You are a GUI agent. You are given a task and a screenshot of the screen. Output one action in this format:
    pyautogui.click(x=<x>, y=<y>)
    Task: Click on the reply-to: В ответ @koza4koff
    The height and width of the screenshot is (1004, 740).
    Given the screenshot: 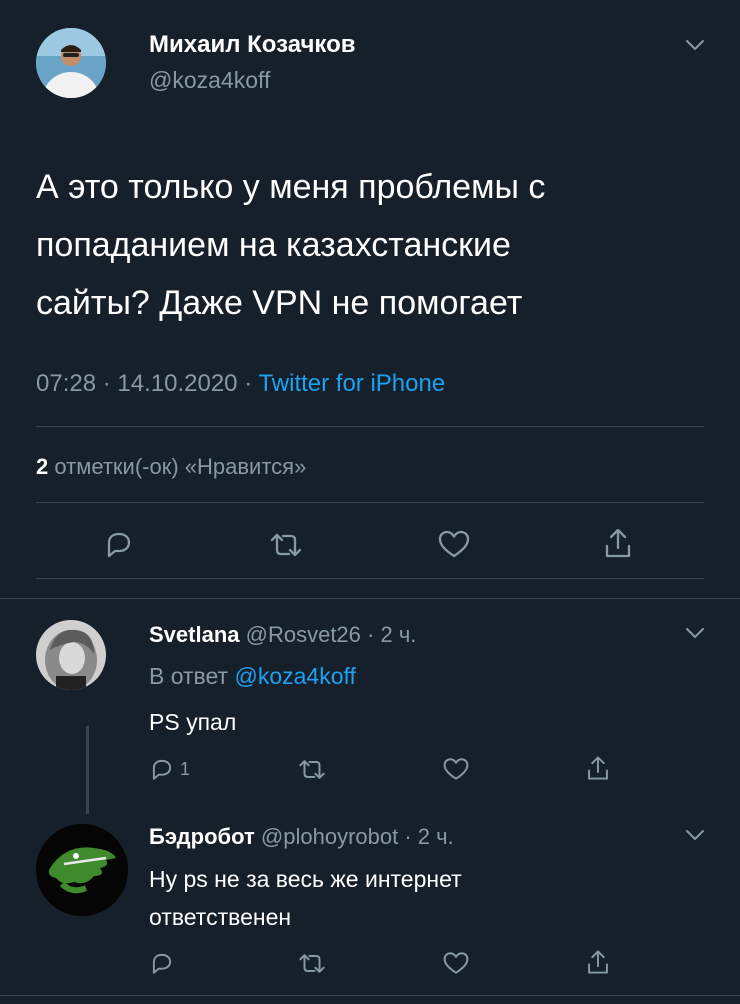 What is the action you would take?
    pyautogui.click(x=252, y=676)
    